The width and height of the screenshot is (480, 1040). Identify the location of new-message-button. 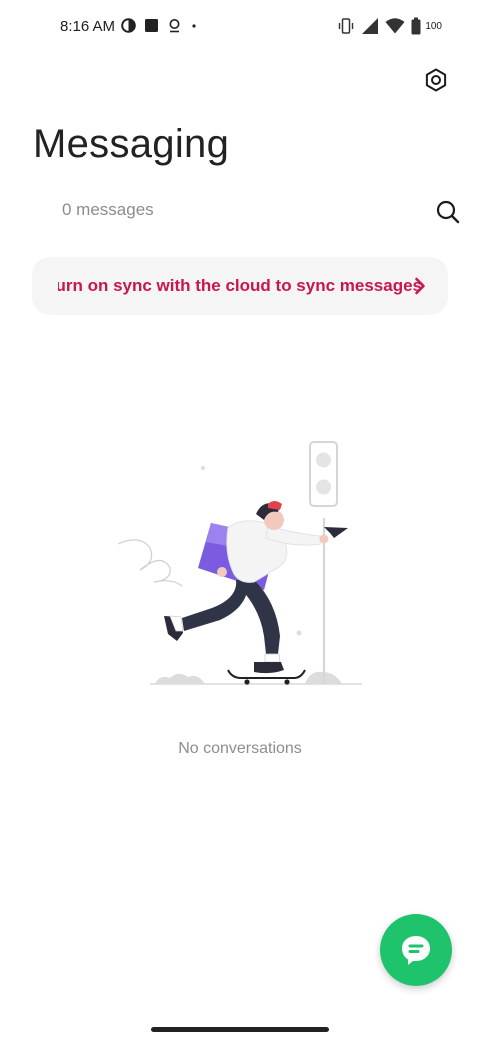
(416, 950).